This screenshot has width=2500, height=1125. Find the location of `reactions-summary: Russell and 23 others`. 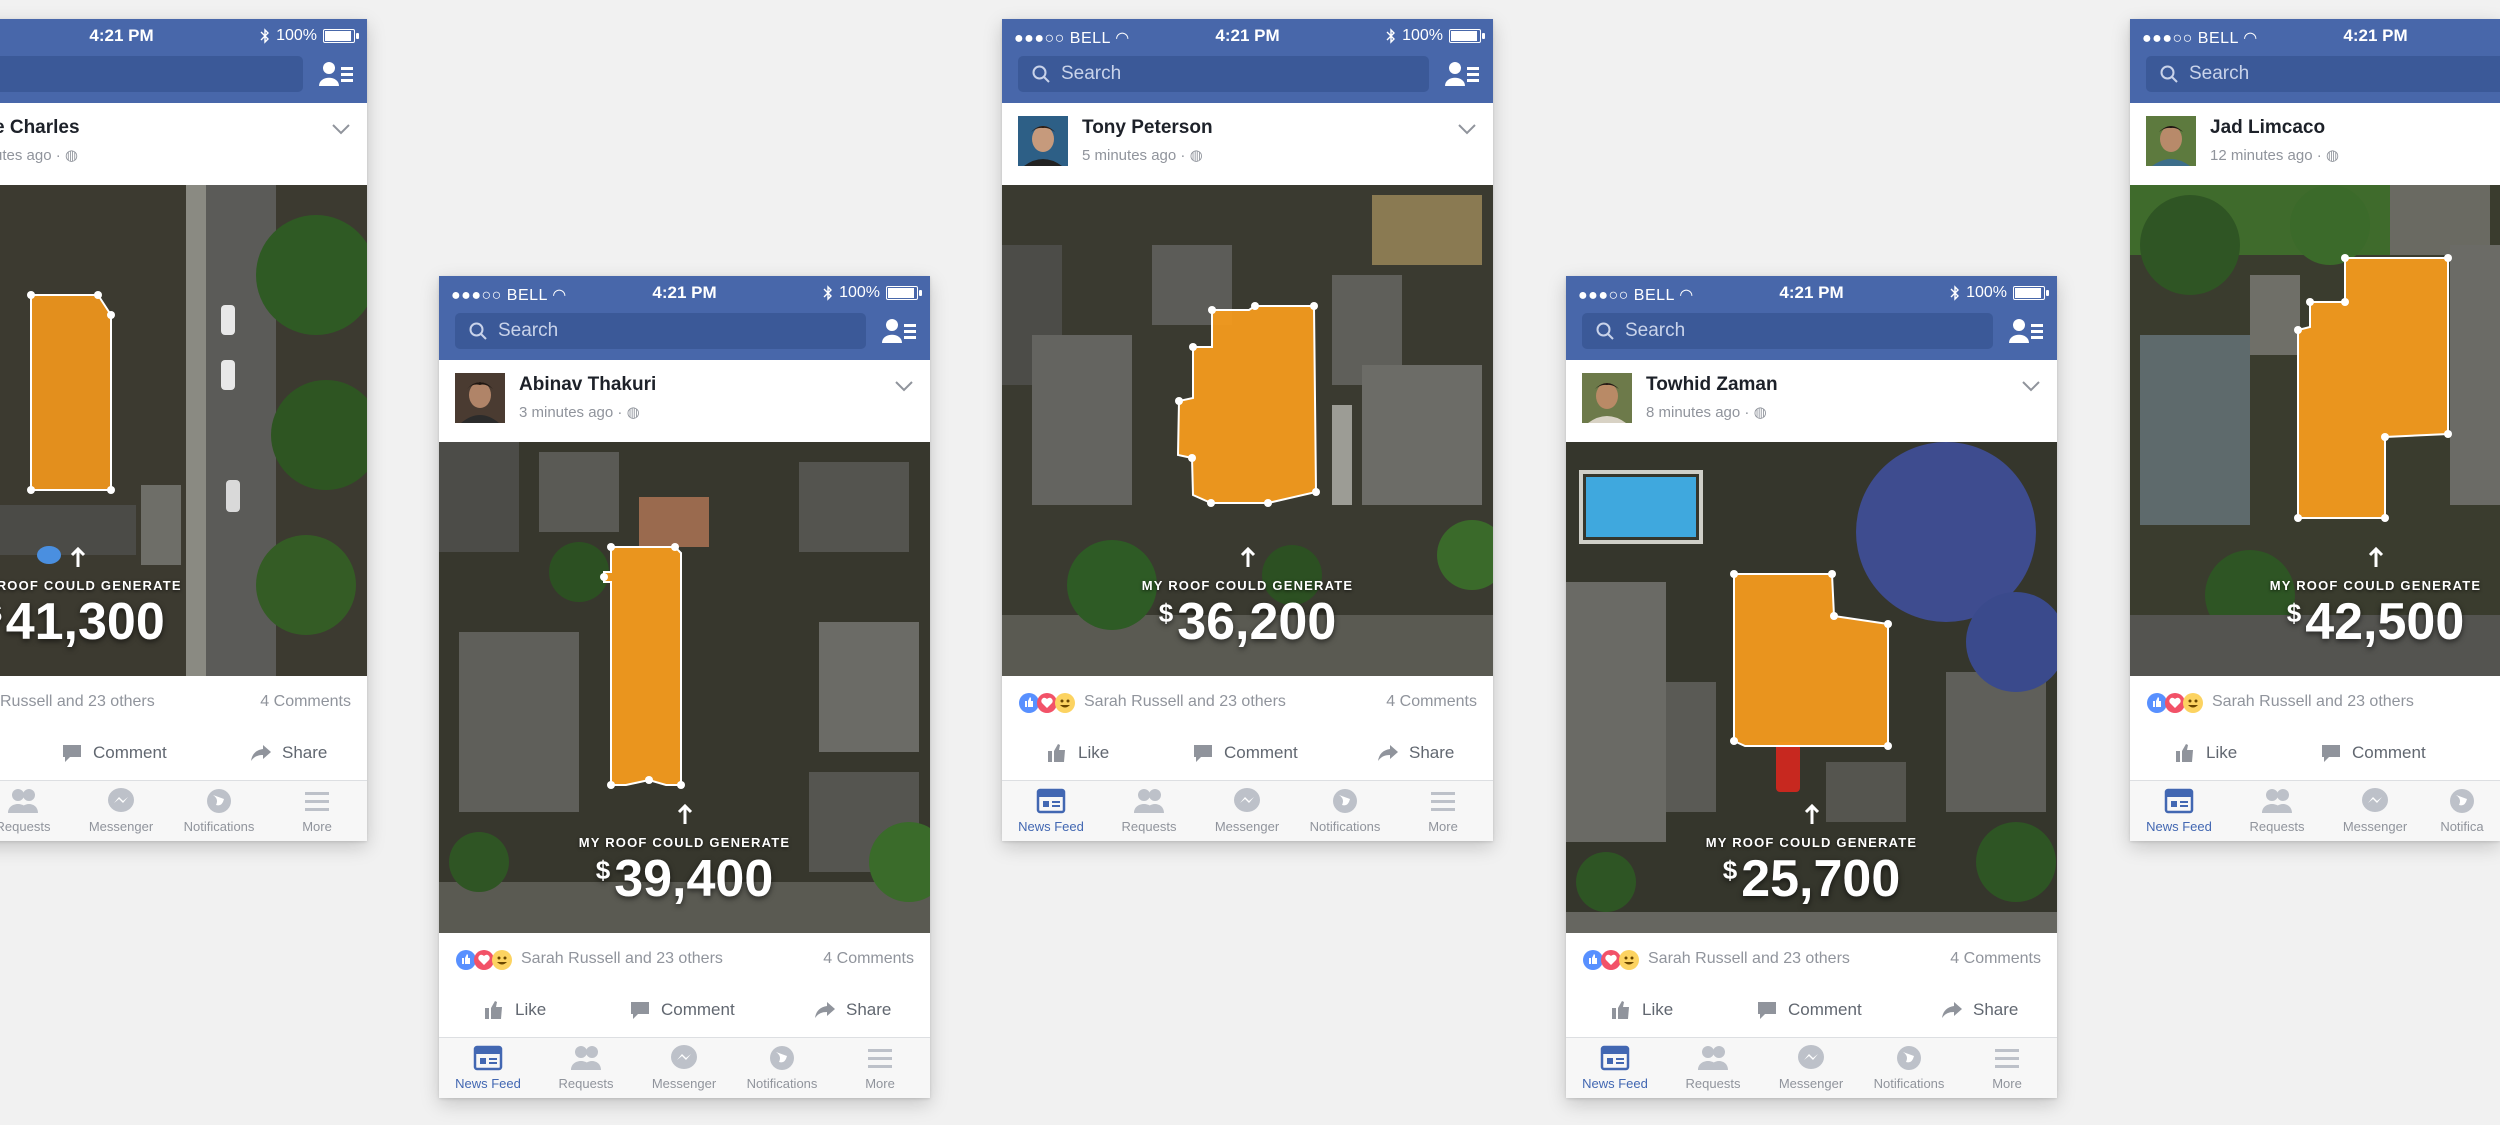

reactions-summary: Russell and 23 others is located at coordinates (77, 702).